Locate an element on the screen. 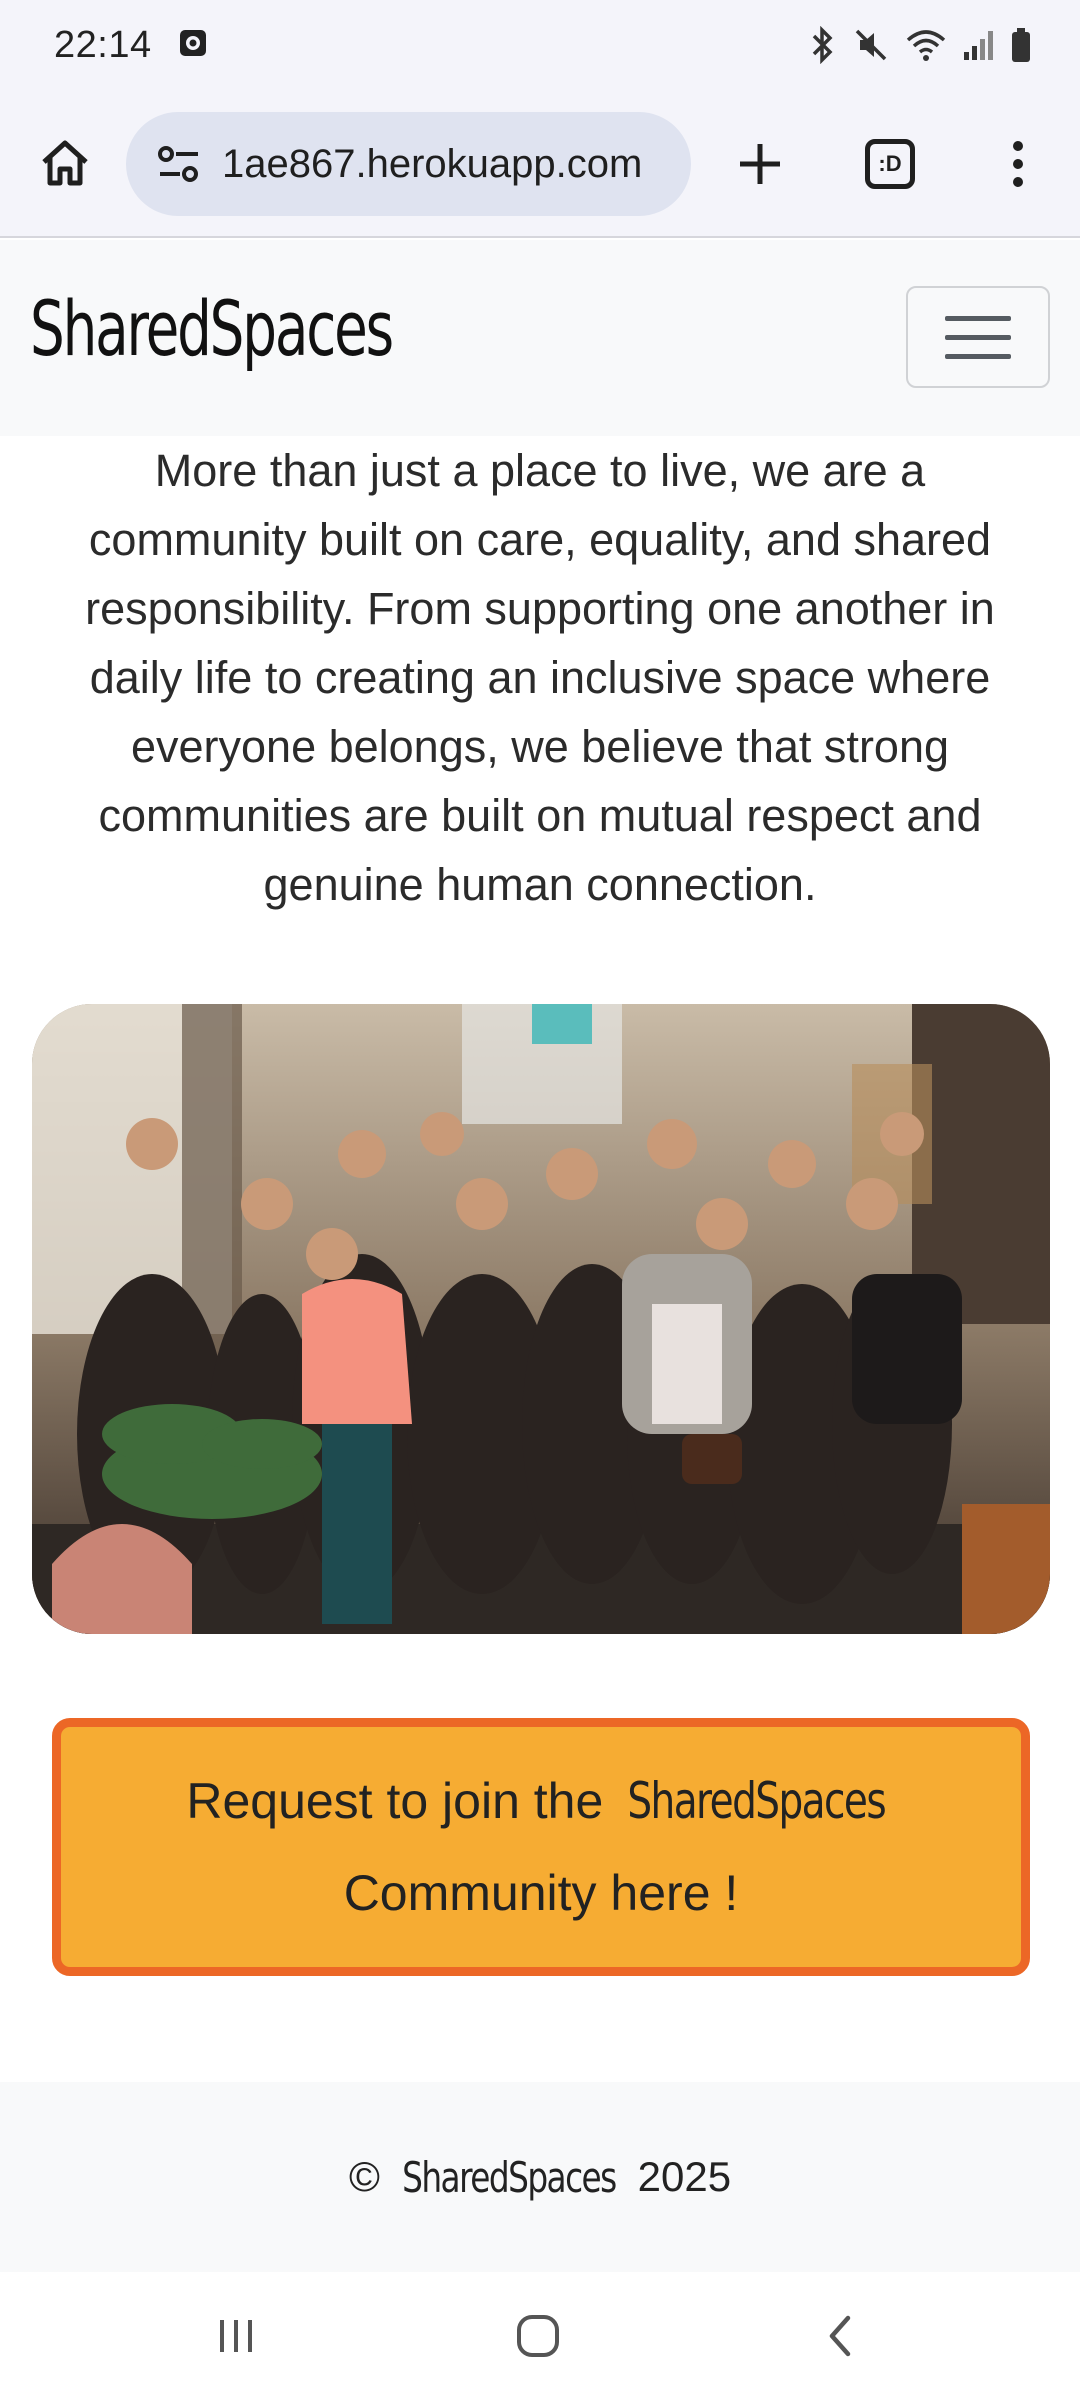 The height and width of the screenshot is (2400, 1080). tabs-icon: :D is located at coordinates (890, 164).